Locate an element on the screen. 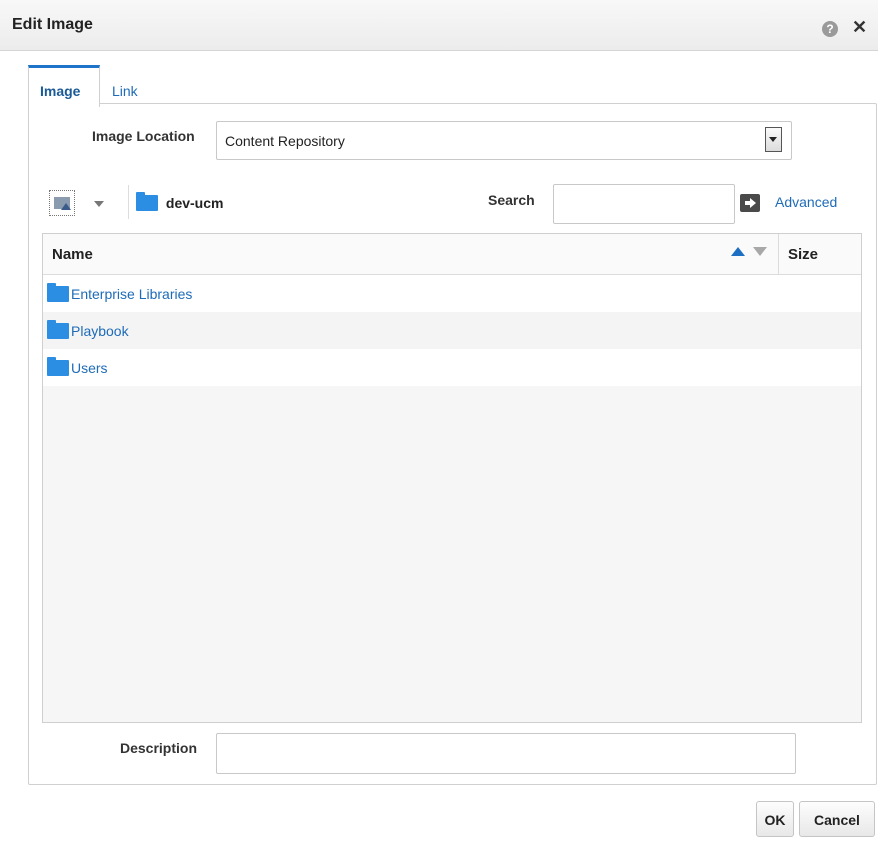 The width and height of the screenshot is (878, 850). table-row: Playbook is located at coordinates (452, 330).